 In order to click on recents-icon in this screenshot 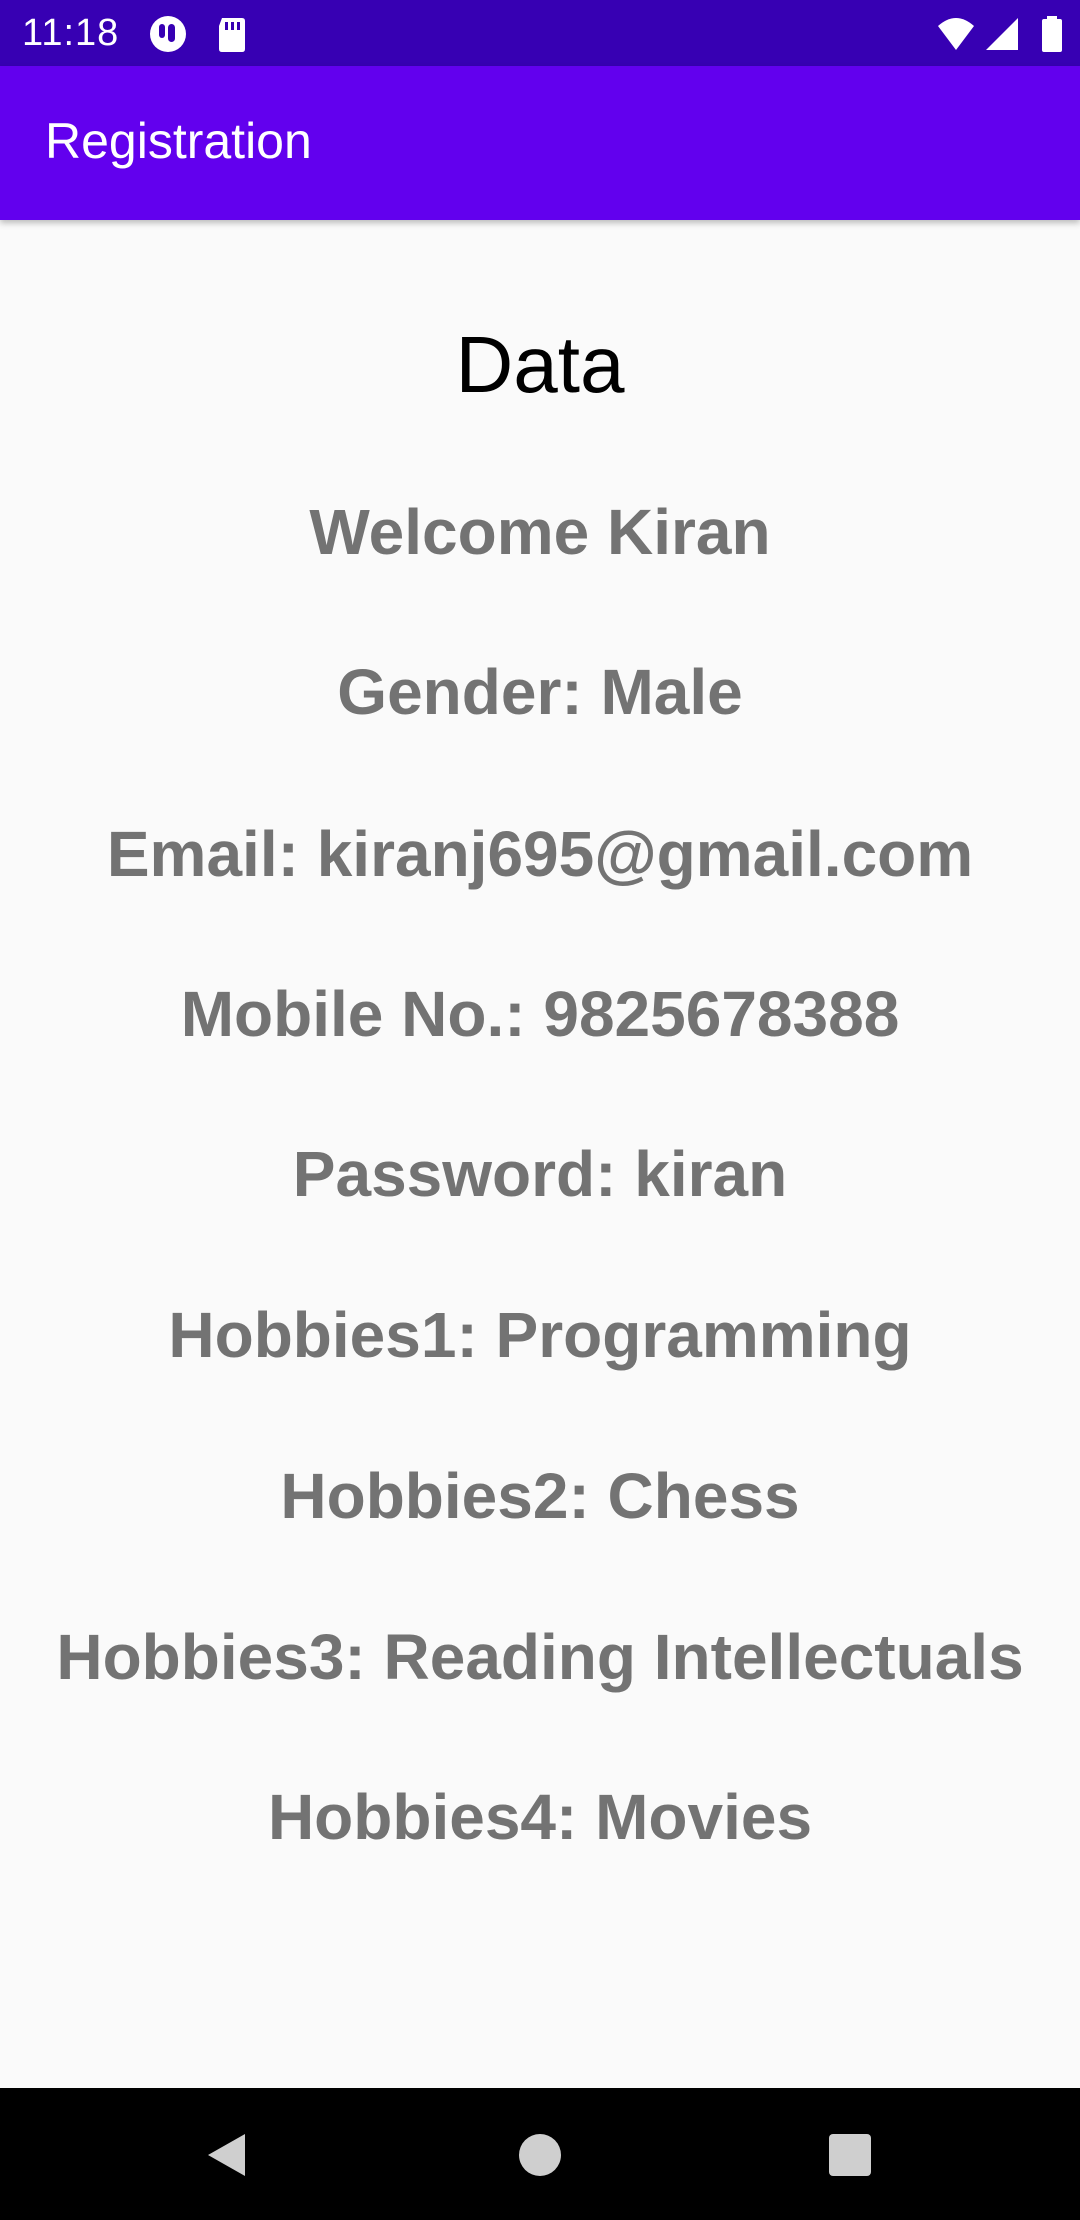, I will do `click(850, 2155)`.